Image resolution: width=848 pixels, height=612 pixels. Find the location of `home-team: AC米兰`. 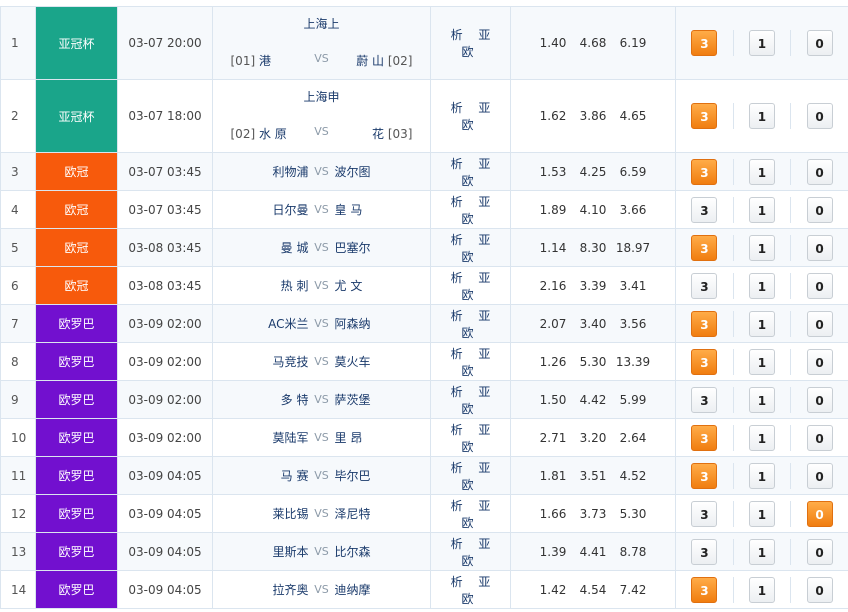

home-team: AC米兰 is located at coordinates (278, 323).